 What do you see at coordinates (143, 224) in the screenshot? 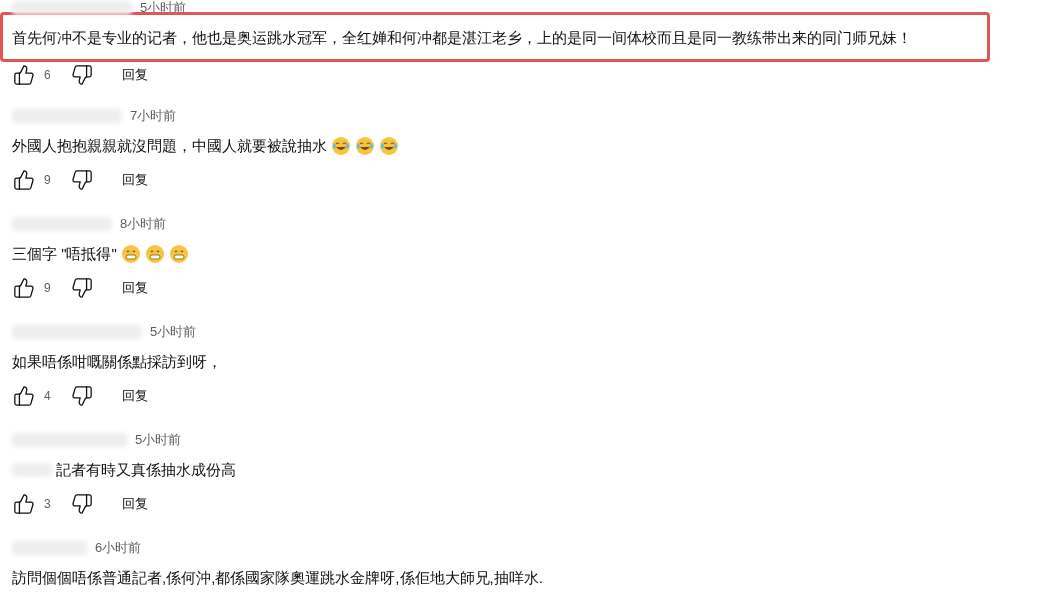
I see `comment-time: 8小时前` at bounding box center [143, 224].